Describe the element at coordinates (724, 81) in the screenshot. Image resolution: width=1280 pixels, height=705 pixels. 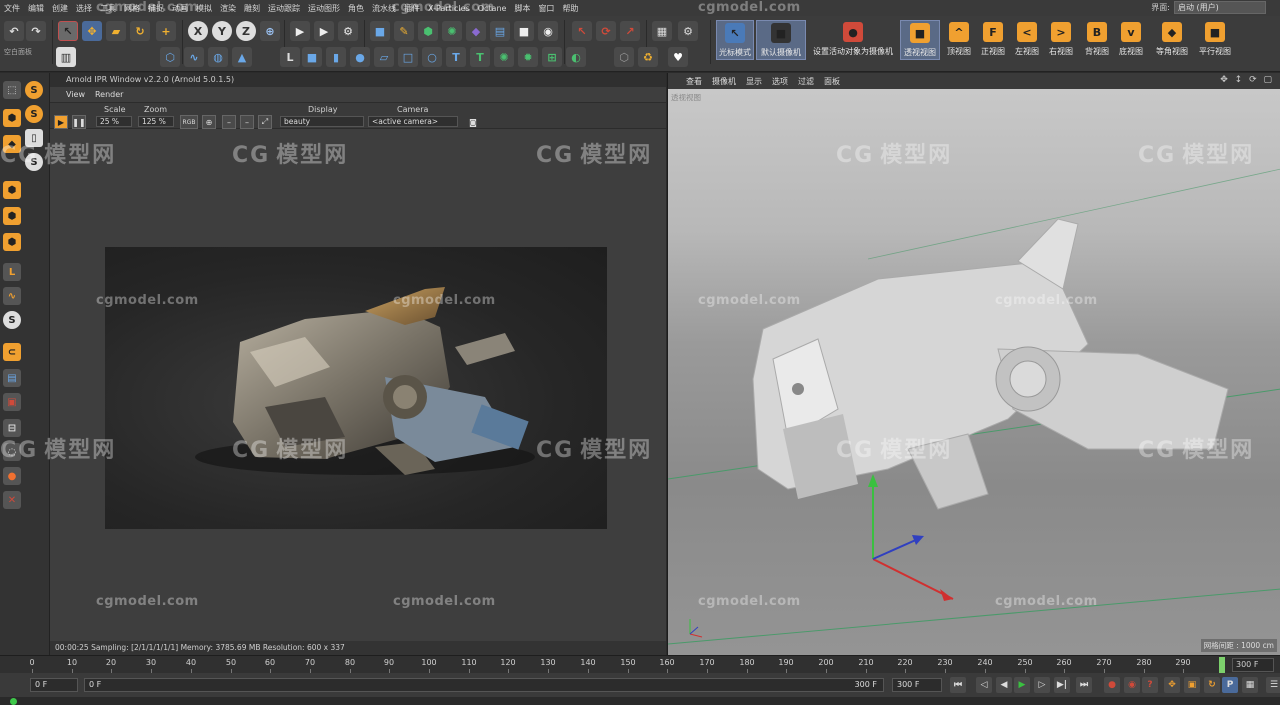
I see `vp-menu-camera: 摄像机` at that location.